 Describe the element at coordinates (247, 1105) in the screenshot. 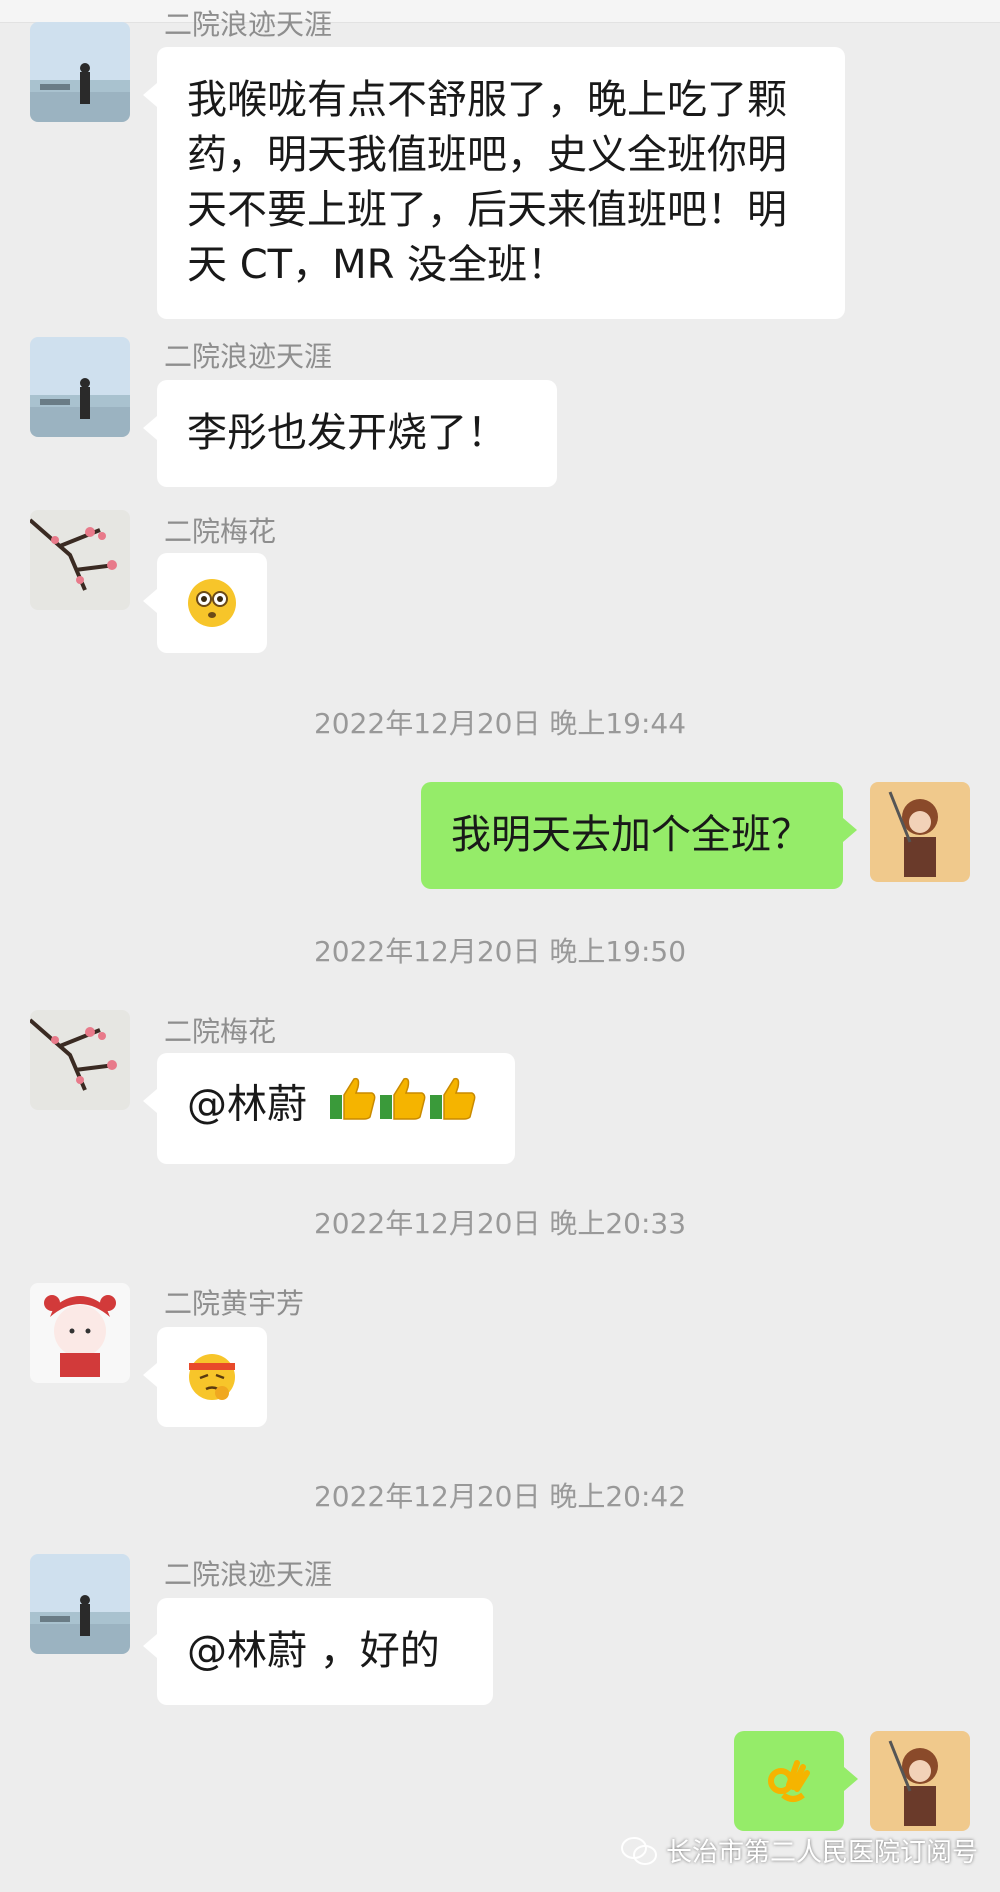

I see `mention-text: @林蔚` at that location.